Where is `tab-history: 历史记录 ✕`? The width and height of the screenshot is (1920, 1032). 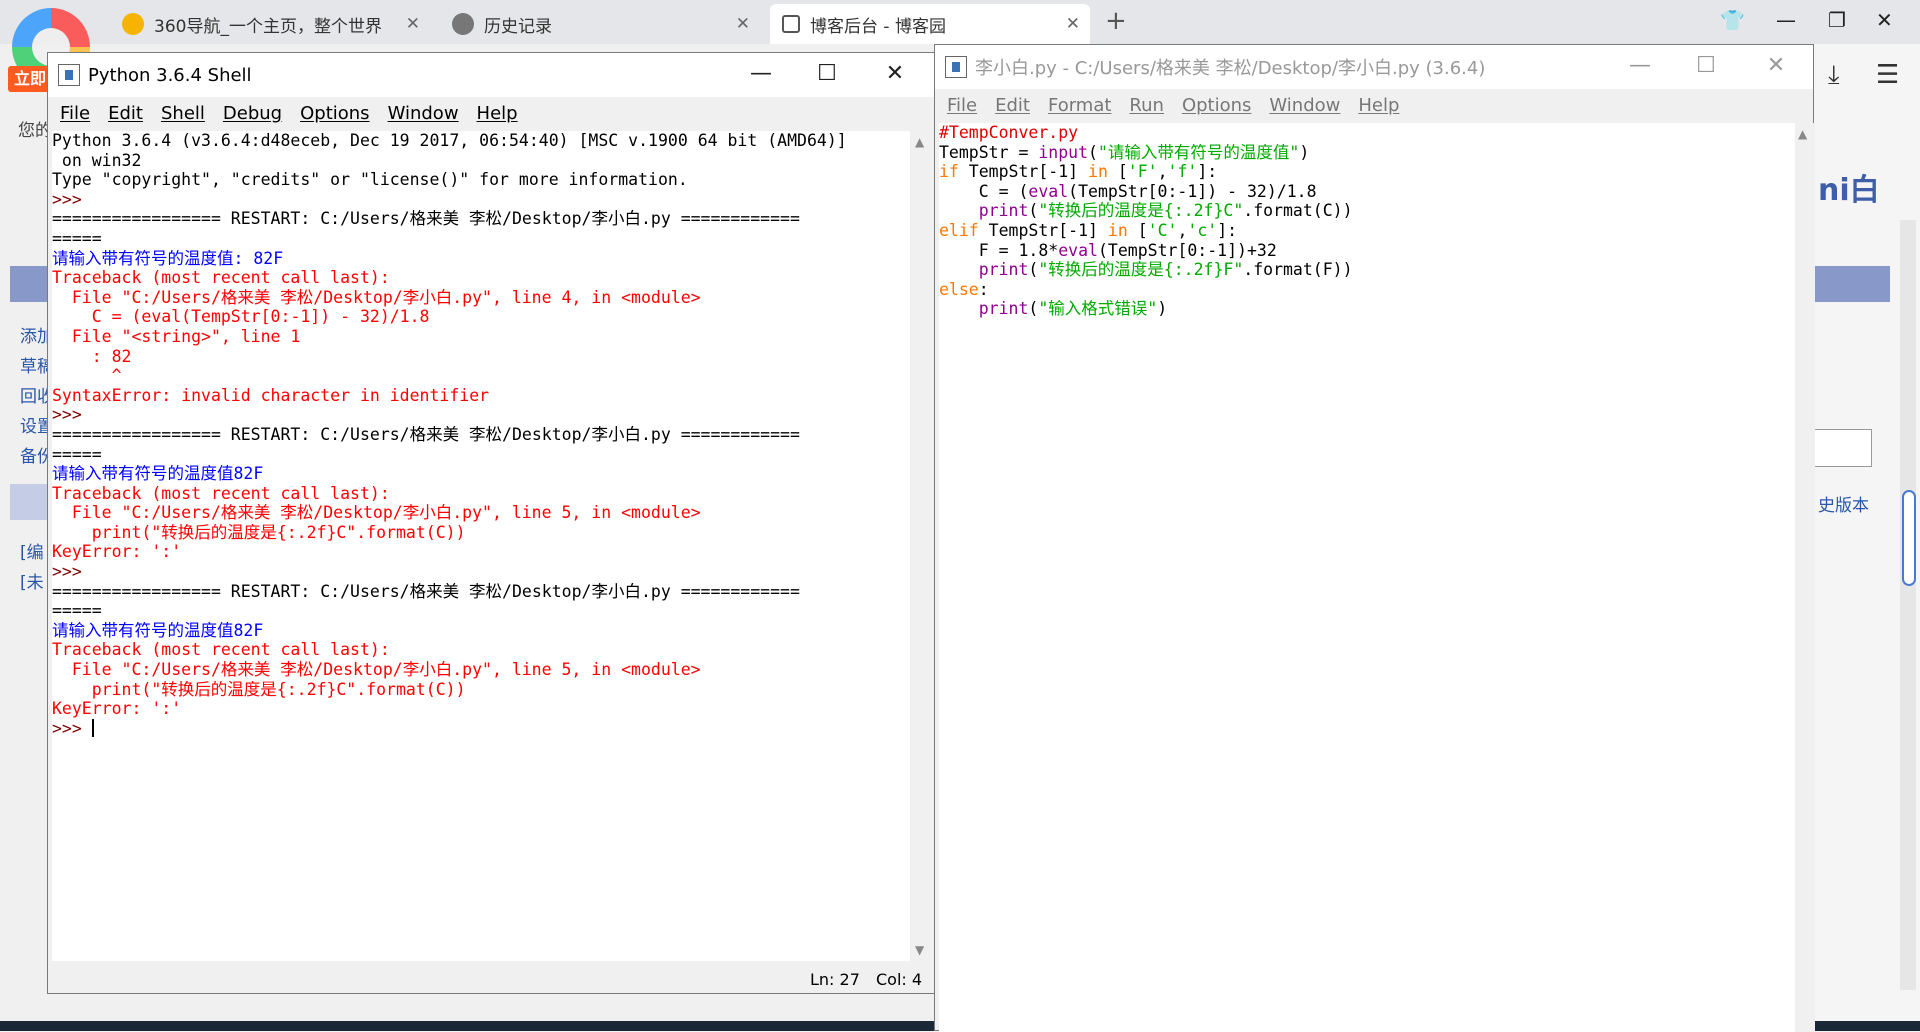
tab-history: 历史记录 ✕ is located at coordinates (600, 24).